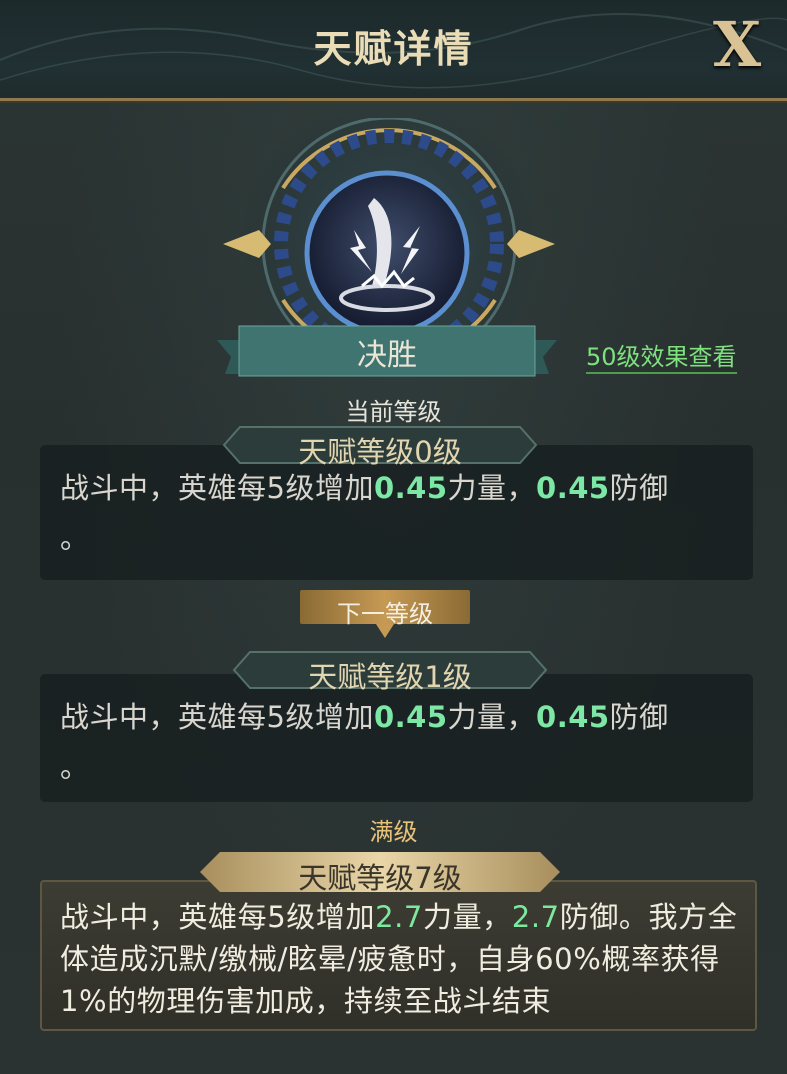 The height and width of the screenshot is (1074, 787). Describe the element at coordinates (390, 677) in the screenshot. I see `next-level-tab-label: 天赋等级1级` at that location.